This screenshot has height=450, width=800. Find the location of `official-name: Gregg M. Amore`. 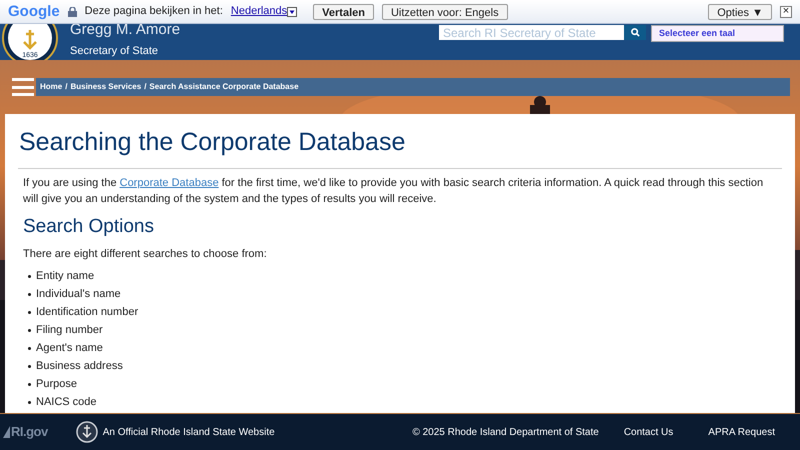

official-name: Gregg M. Amore is located at coordinates (125, 30).